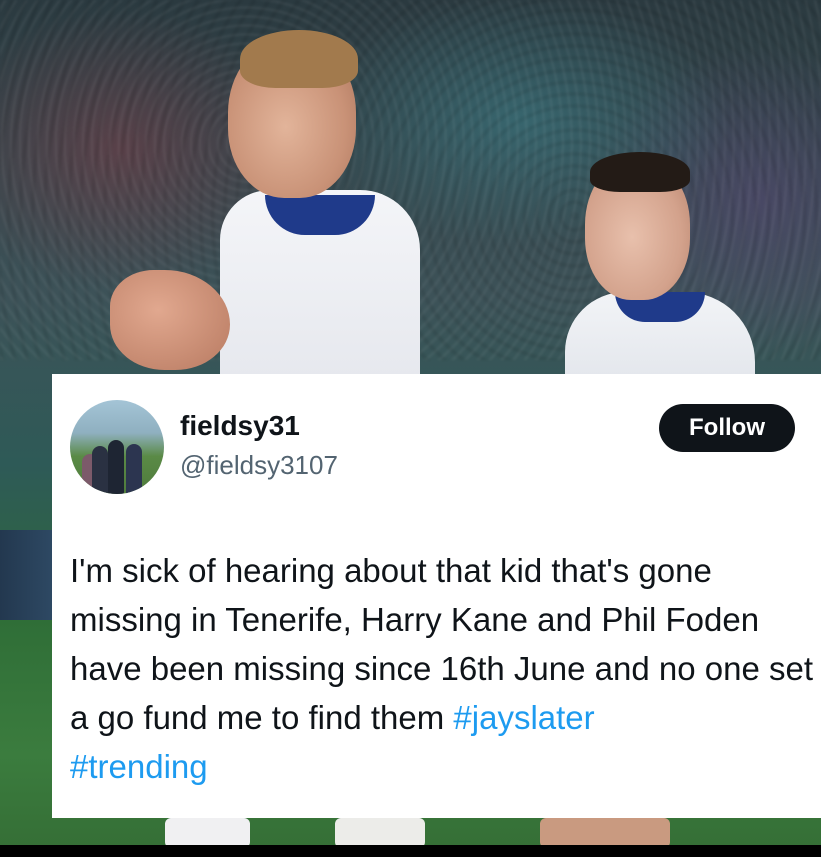 This screenshot has height=857, width=821. What do you see at coordinates (640, 172) in the screenshot?
I see `player-right-hair` at bounding box center [640, 172].